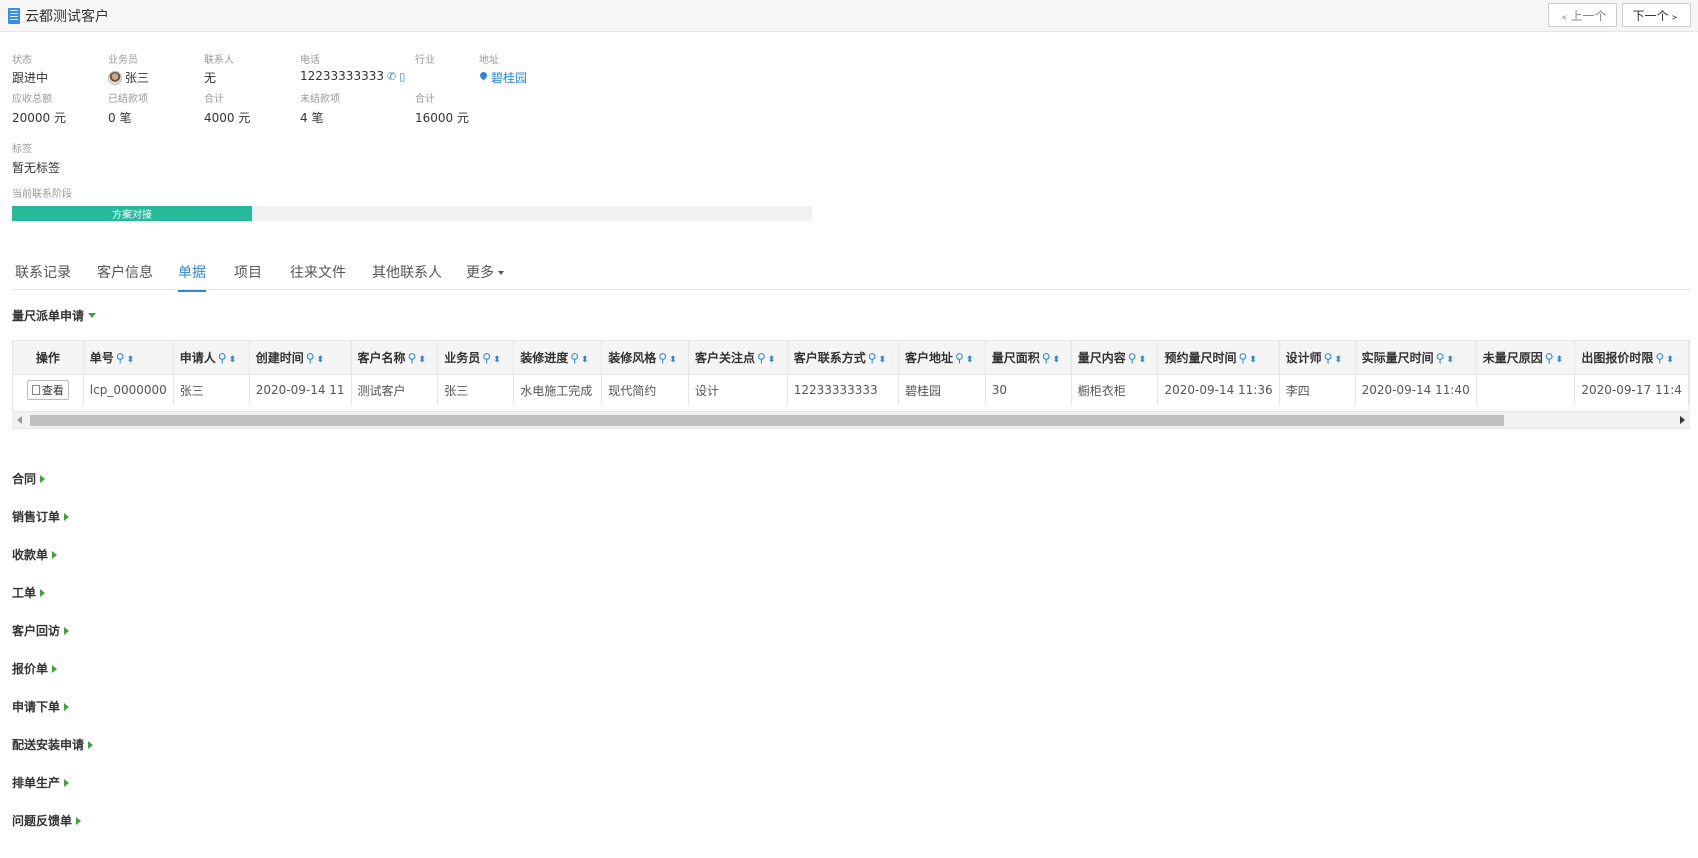 This screenshot has width=1698, height=858. I want to click on column-header: 装修风格 ⚲ ⬍, so click(645, 358).